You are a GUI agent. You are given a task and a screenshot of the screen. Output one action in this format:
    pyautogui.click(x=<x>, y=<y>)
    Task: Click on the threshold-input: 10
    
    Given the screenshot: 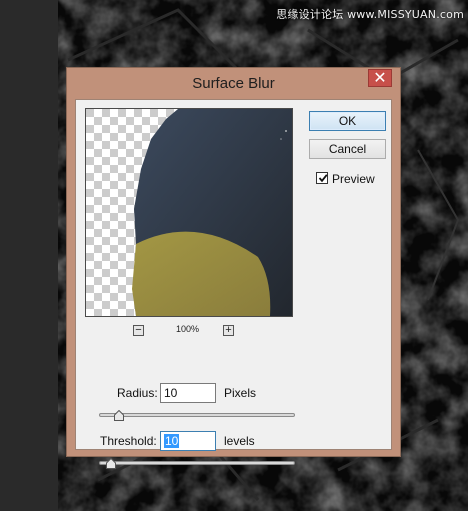 What is the action you would take?
    pyautogui.click(x=188, y=441)
    